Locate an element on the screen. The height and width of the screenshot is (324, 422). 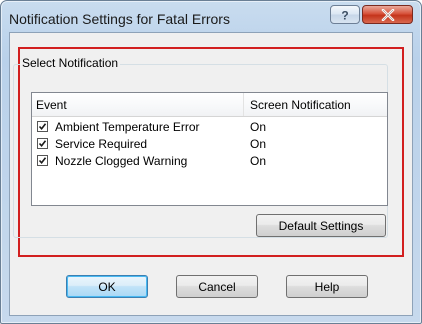
titlebar-help-button: ? is located at coordinates (345, 14).